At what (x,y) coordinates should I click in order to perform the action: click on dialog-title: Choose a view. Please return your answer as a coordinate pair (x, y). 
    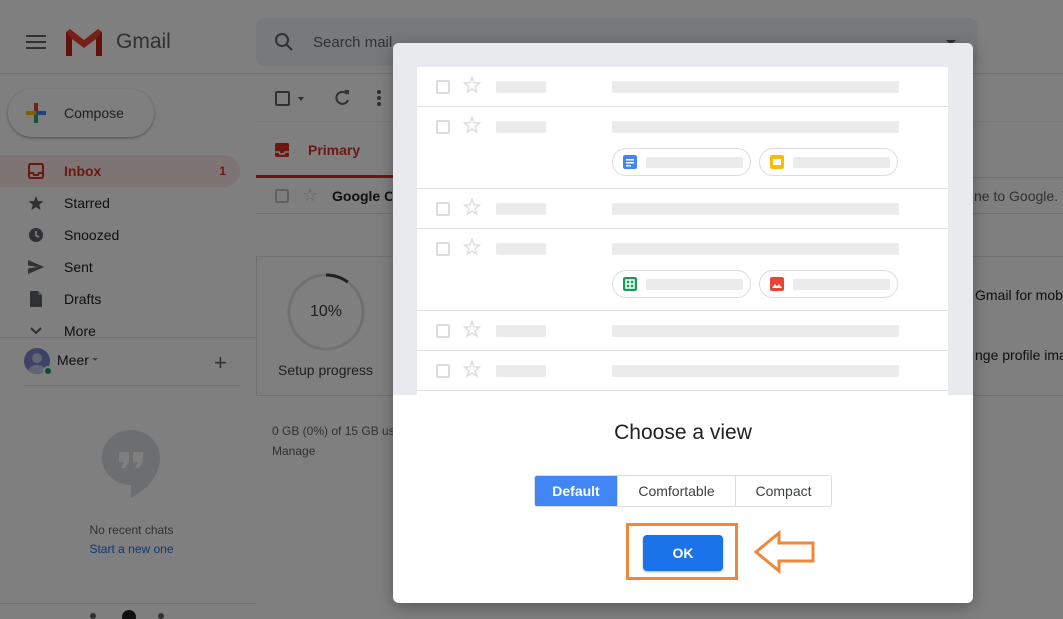
    Looking at the image, I should click on (683, 432).